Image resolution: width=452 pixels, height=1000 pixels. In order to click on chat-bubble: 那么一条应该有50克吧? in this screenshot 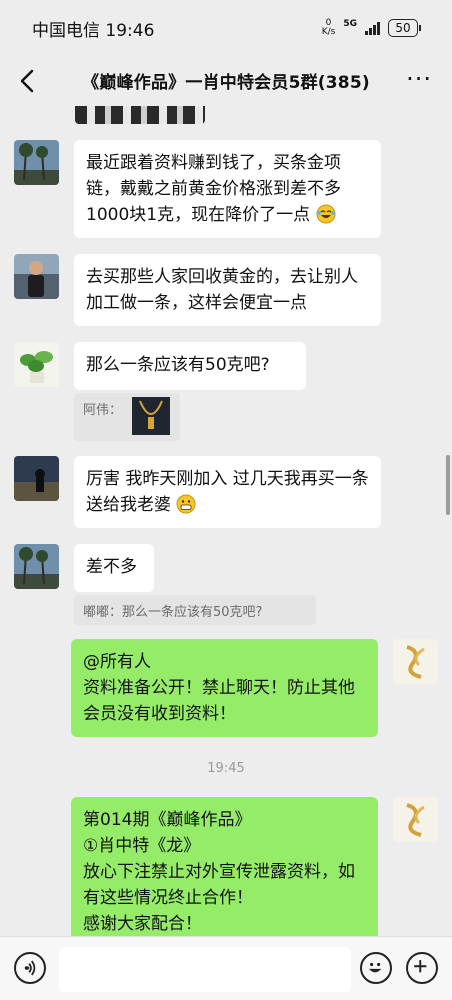, I will do `click(190, 366)`.